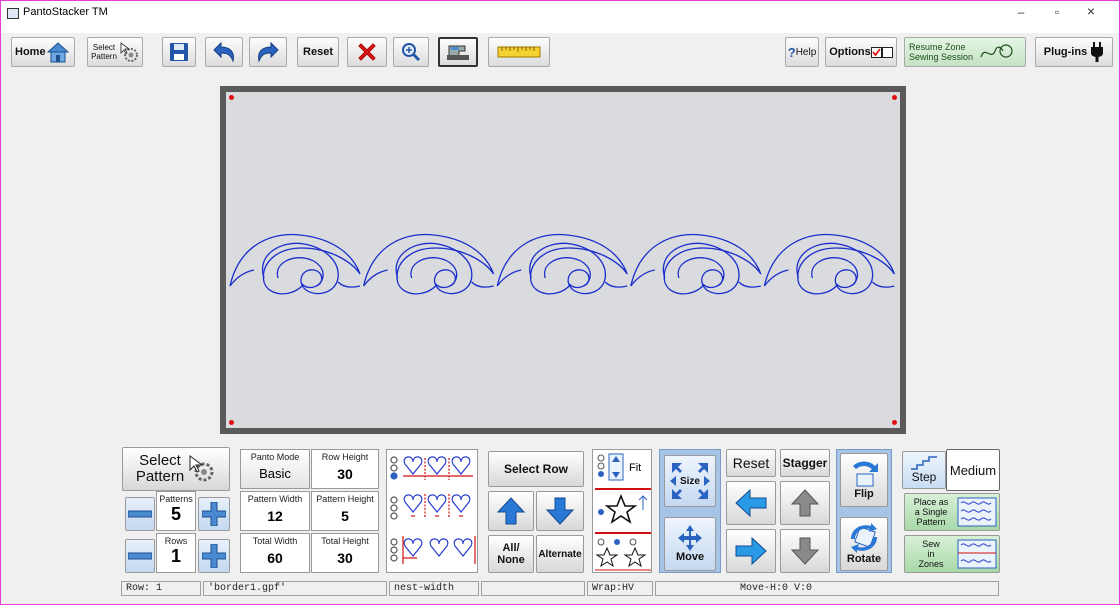 The image size is (1120, 605). Describe the element at coordinates (345, 553) in the screenshot. I see `total-height-field: Total Height 30` at that location.